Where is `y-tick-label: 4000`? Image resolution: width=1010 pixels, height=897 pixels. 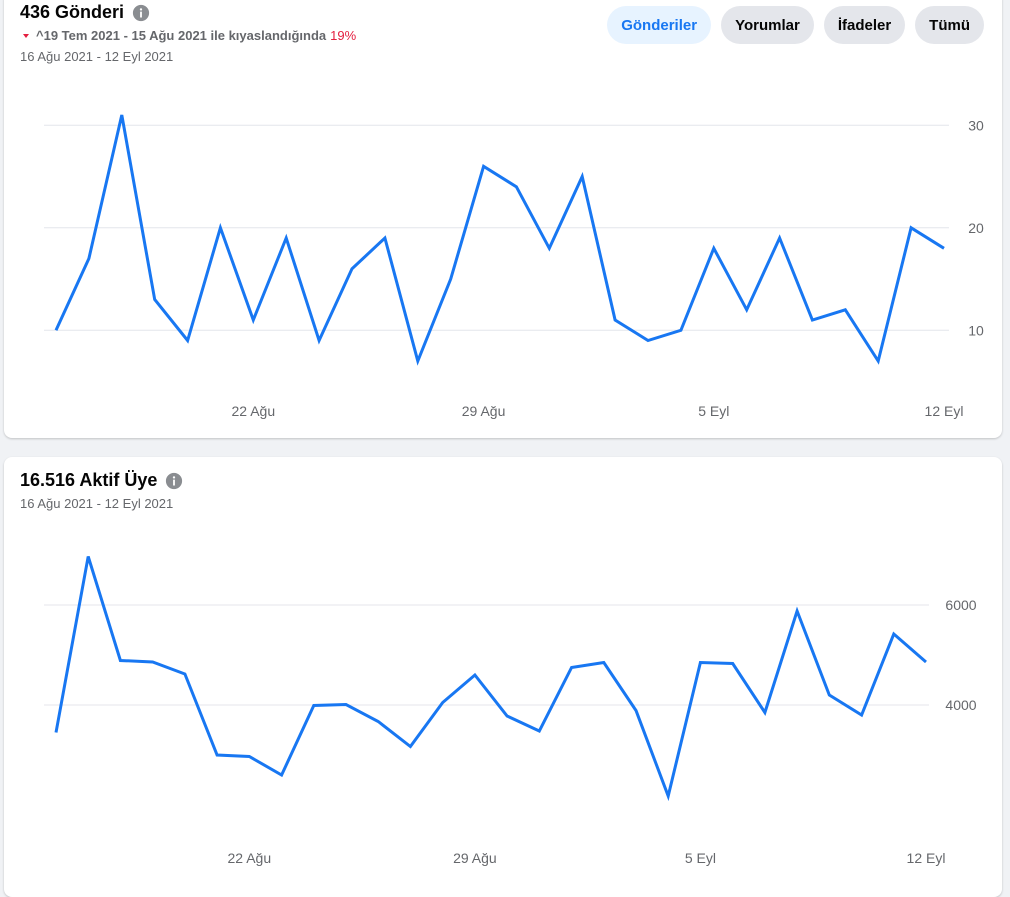
y-tick-label: 4000 is located at coordinates (960, 705).